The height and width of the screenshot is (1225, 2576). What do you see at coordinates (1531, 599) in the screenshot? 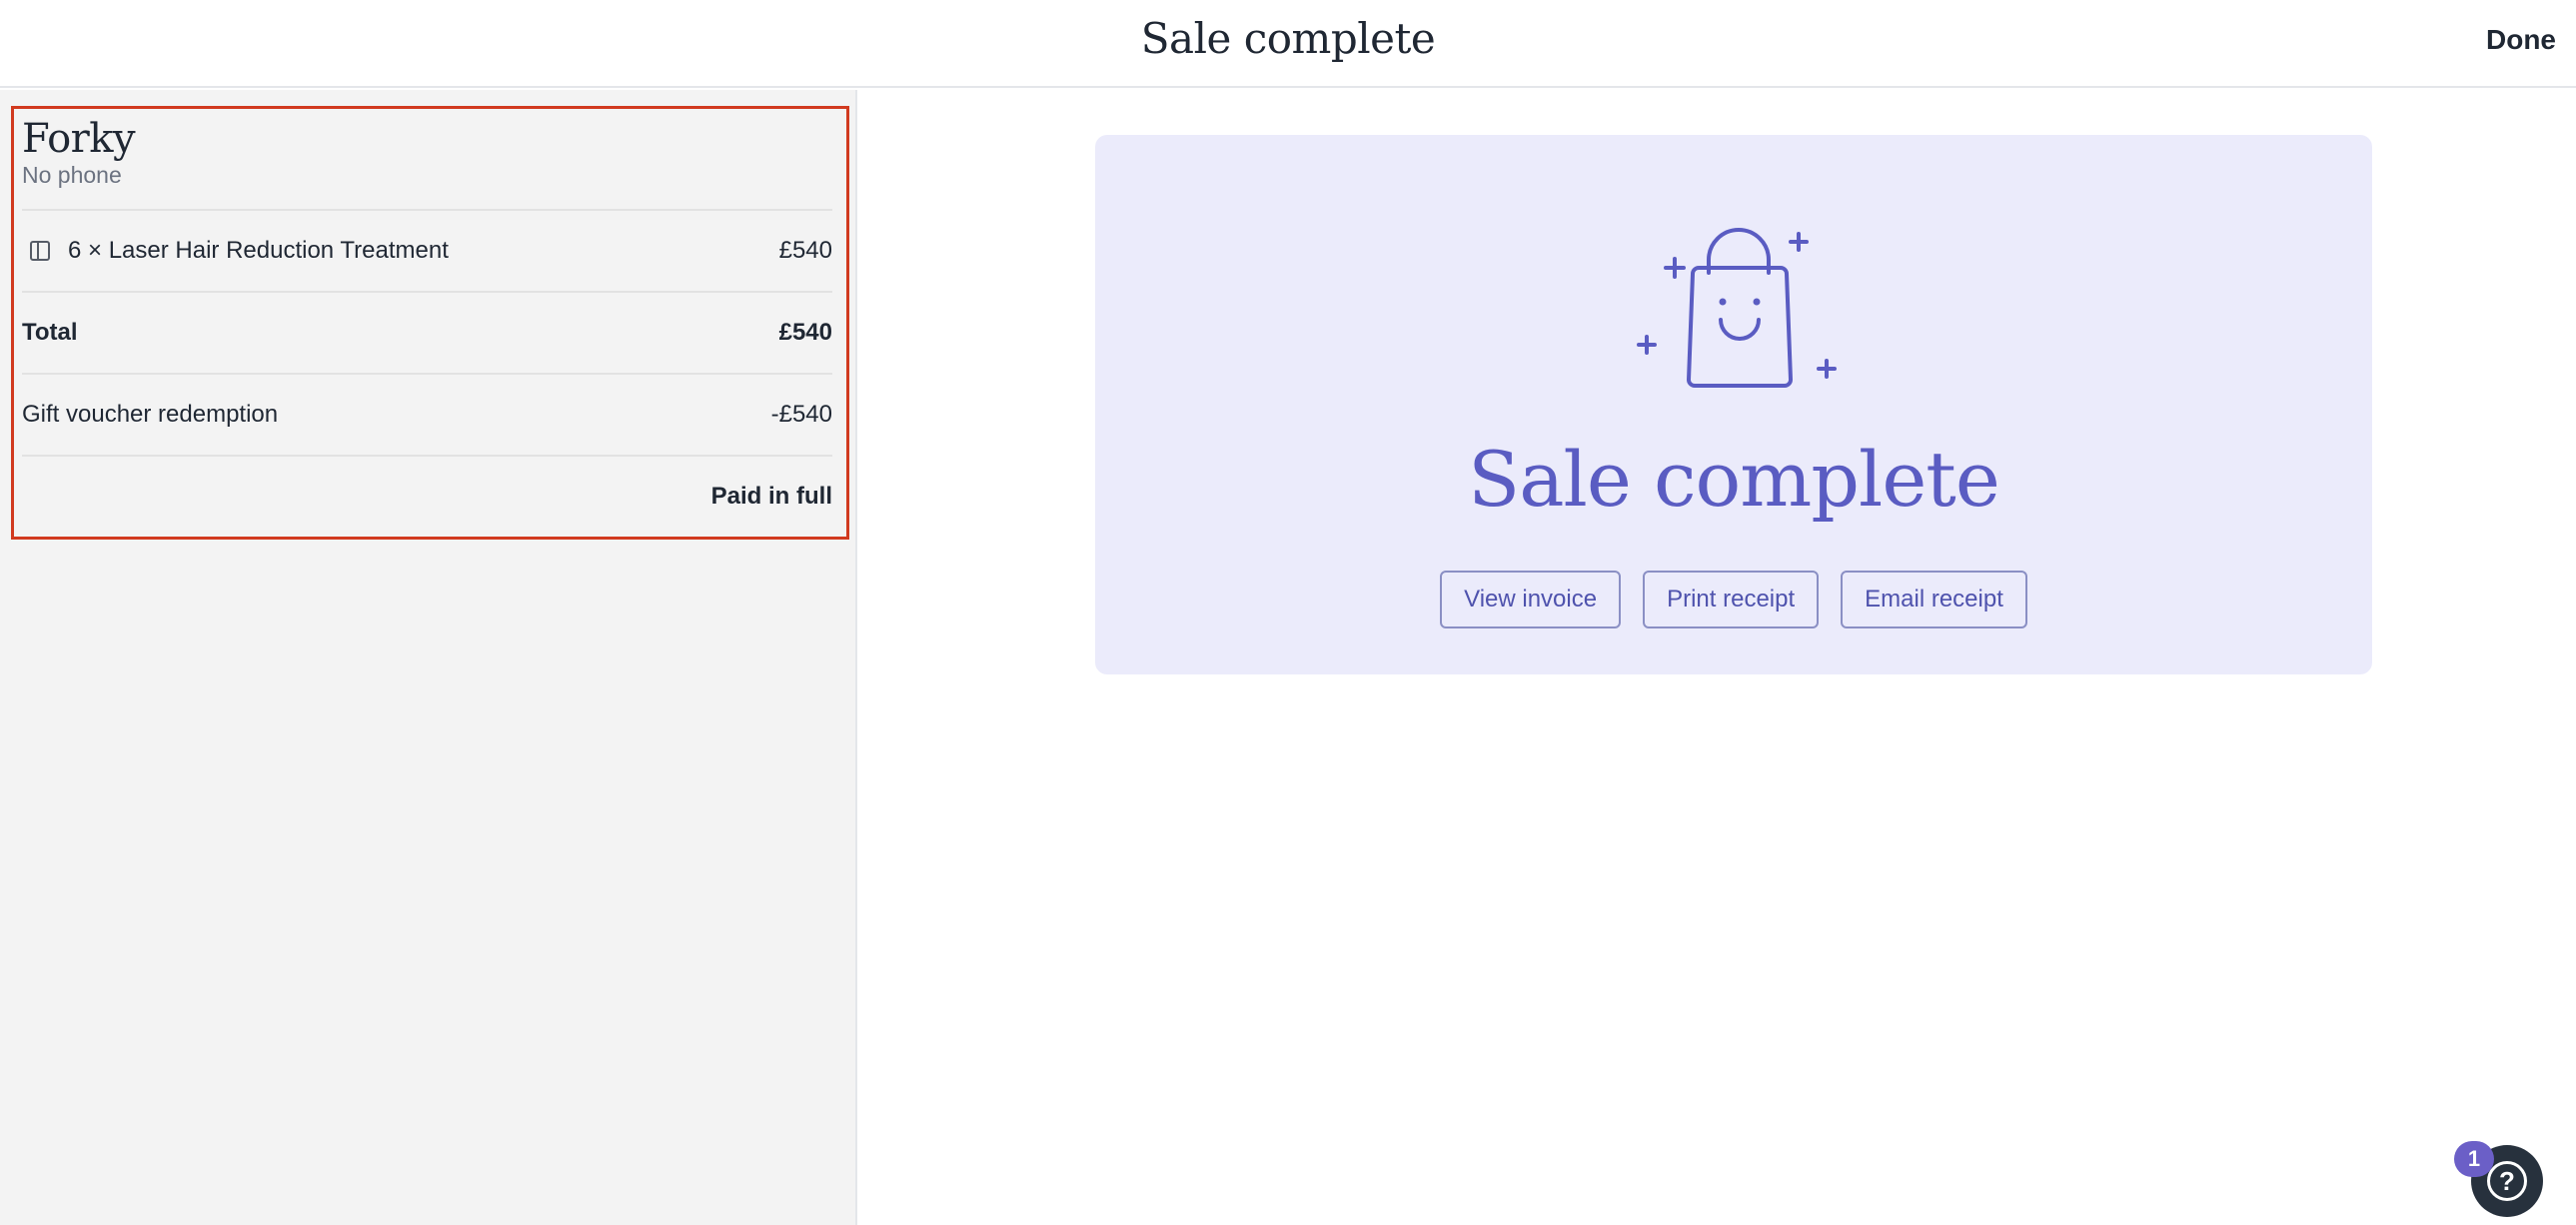
I see `view-invoice-button: View invoice` at bounding box center [1531, 599].